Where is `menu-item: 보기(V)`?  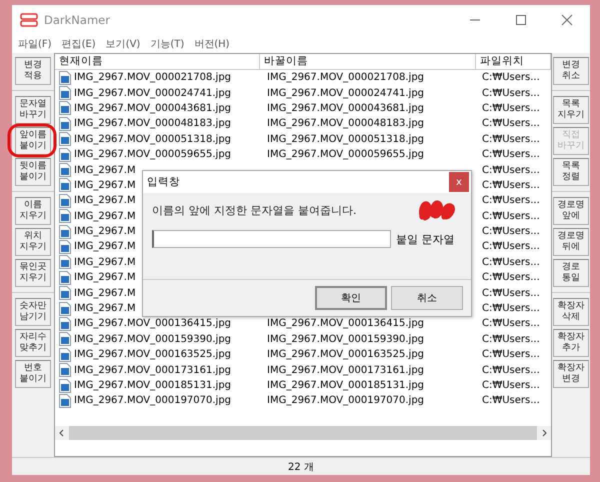 menu-item: 보기(V) is located at coordinates (123, 44).